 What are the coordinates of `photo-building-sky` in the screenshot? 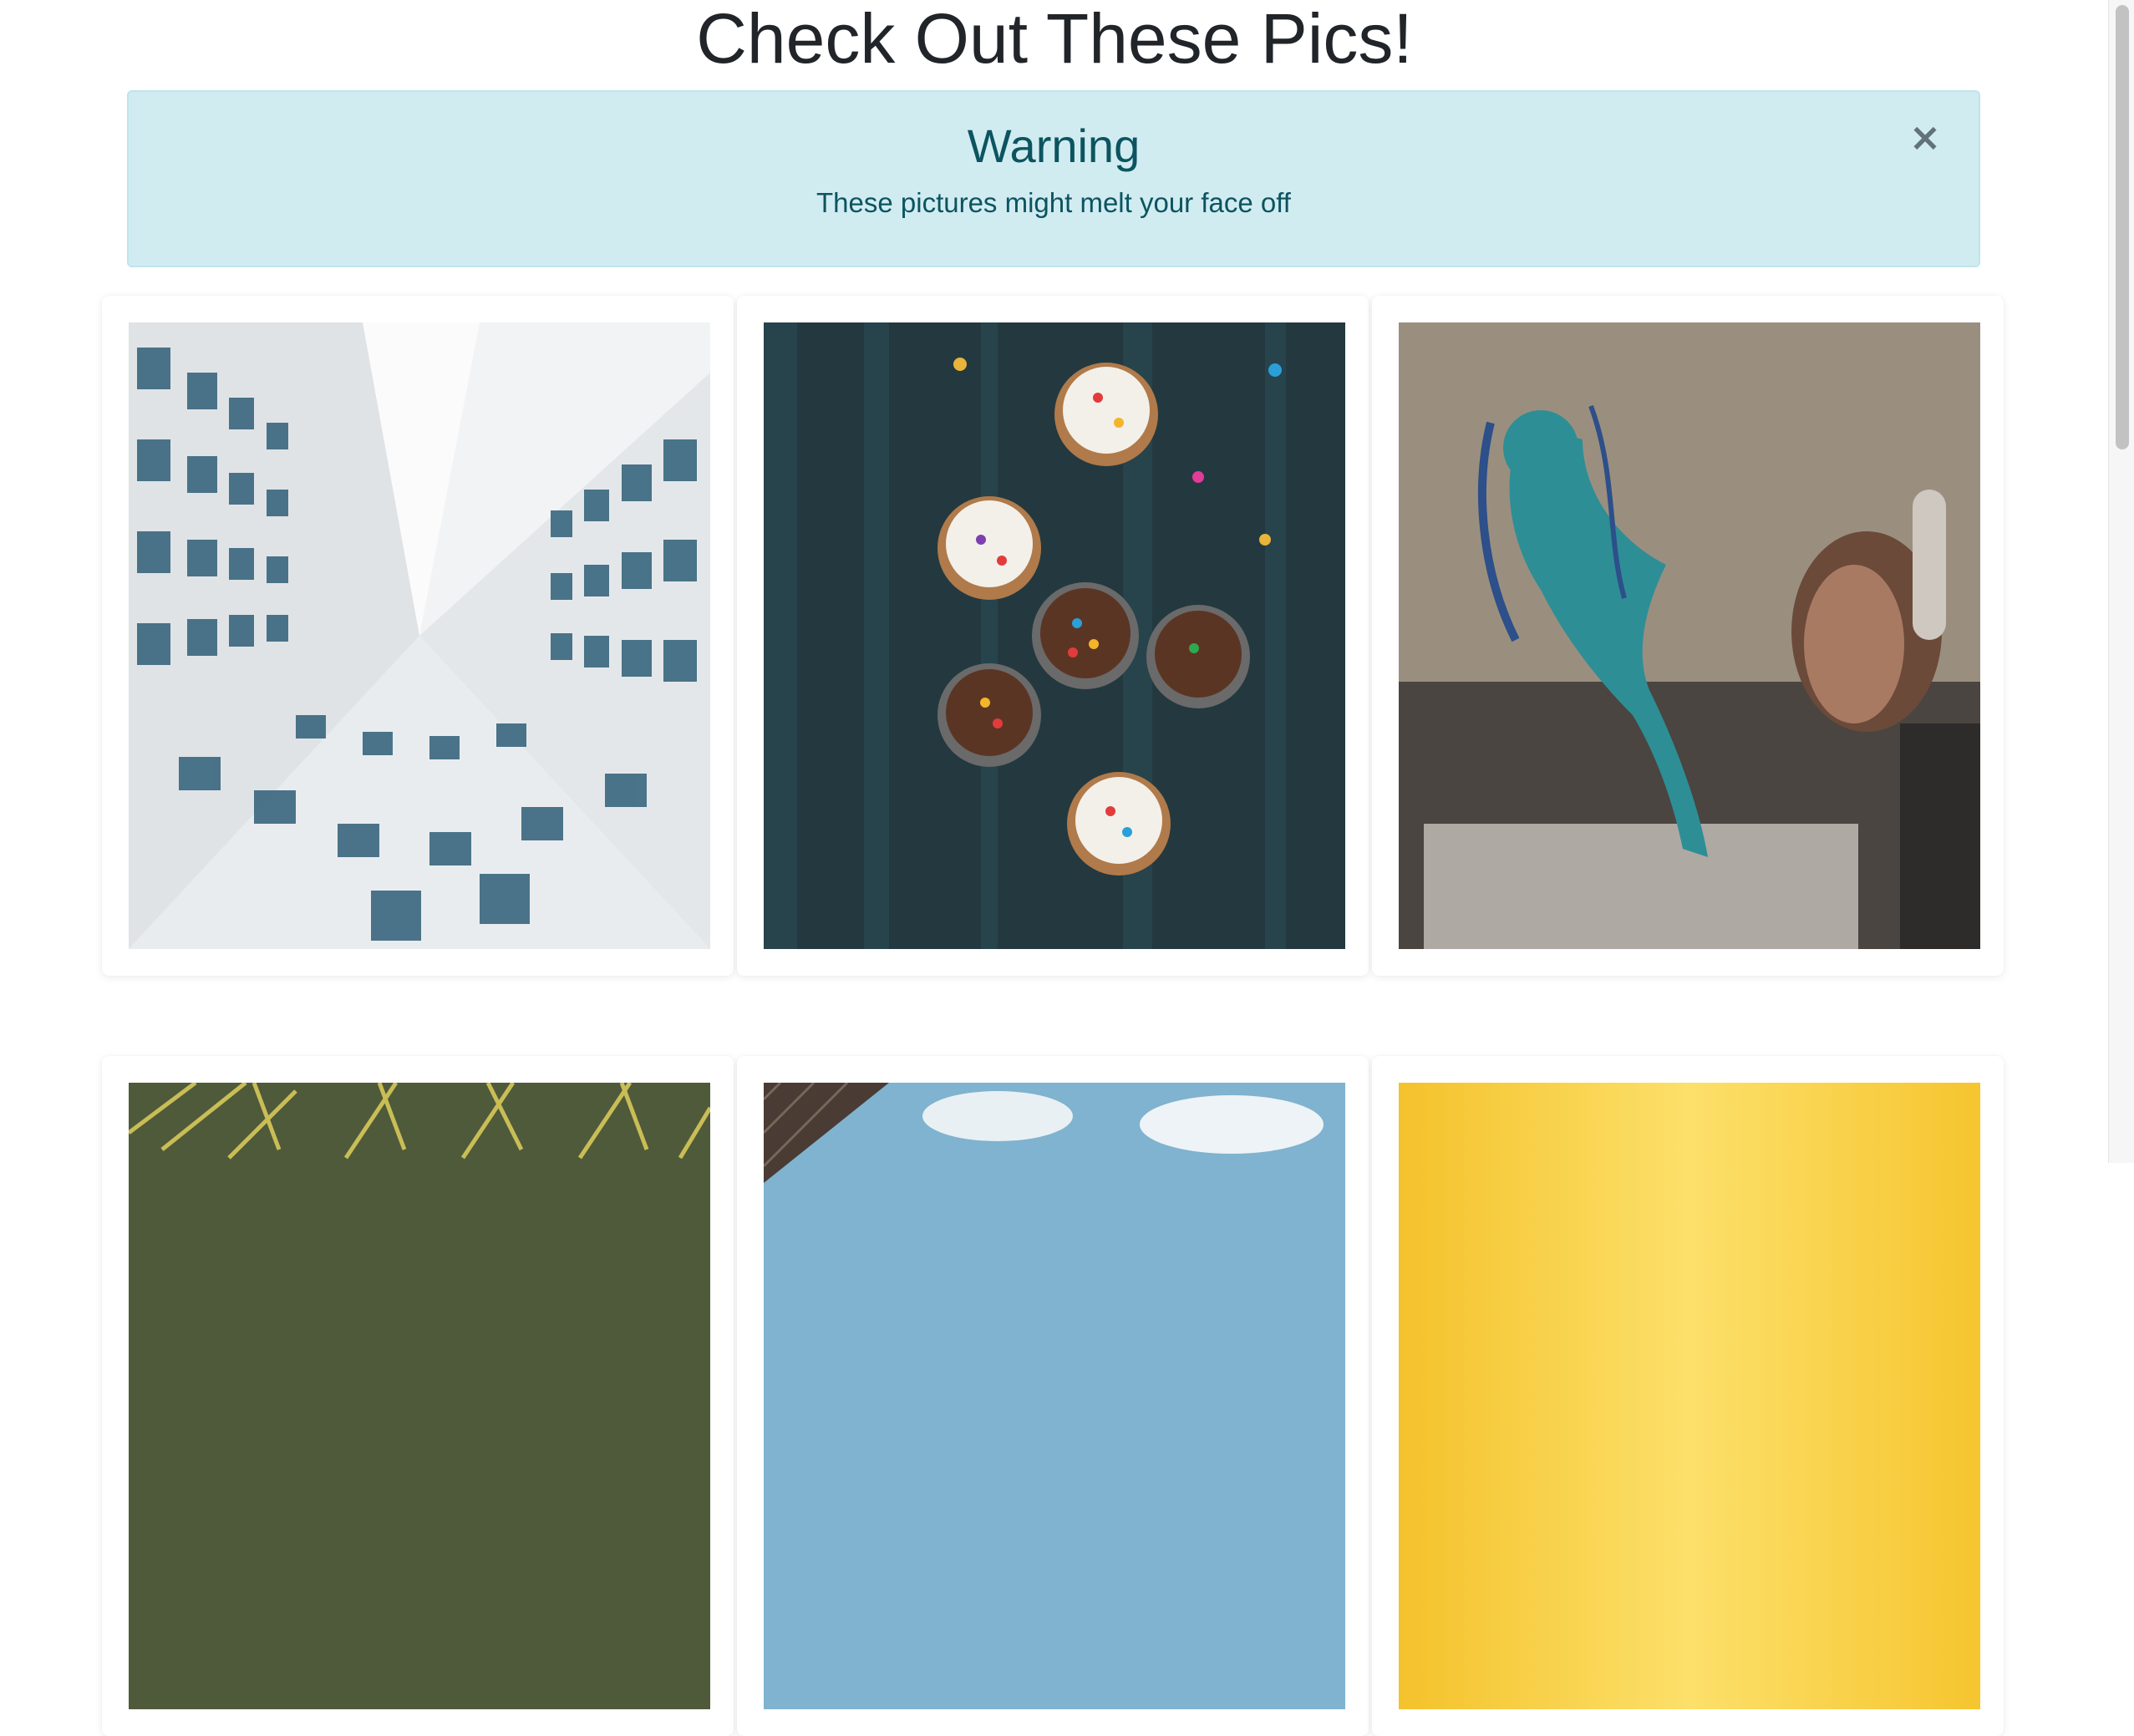 It's located at (1055, 1396).